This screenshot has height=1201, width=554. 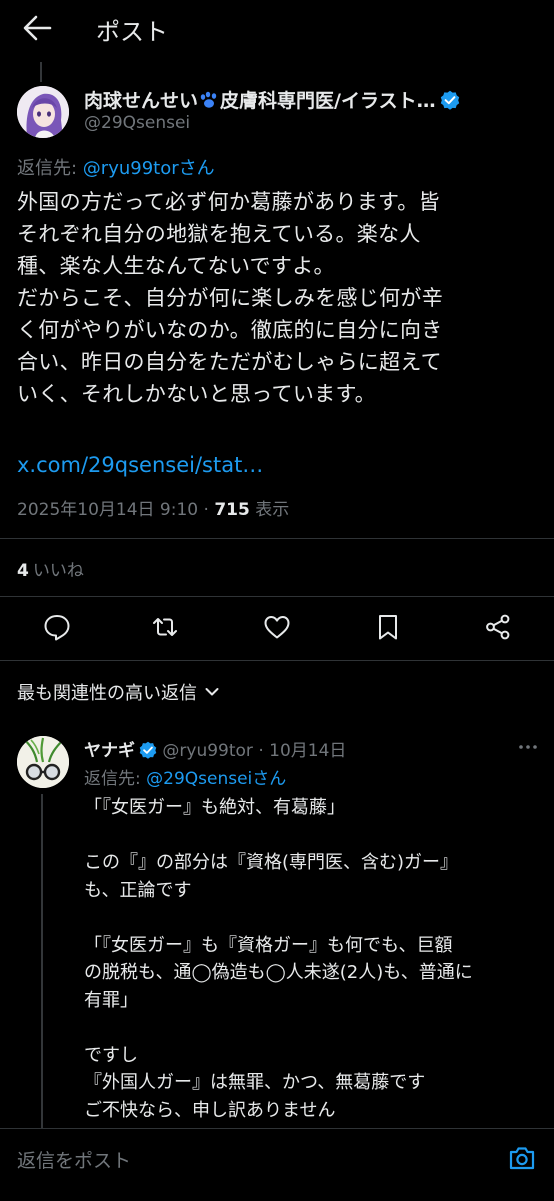 I want to click on reply-reply-to-line: 返信先: @29Qsenseiさん, so click(x=185, y=776).